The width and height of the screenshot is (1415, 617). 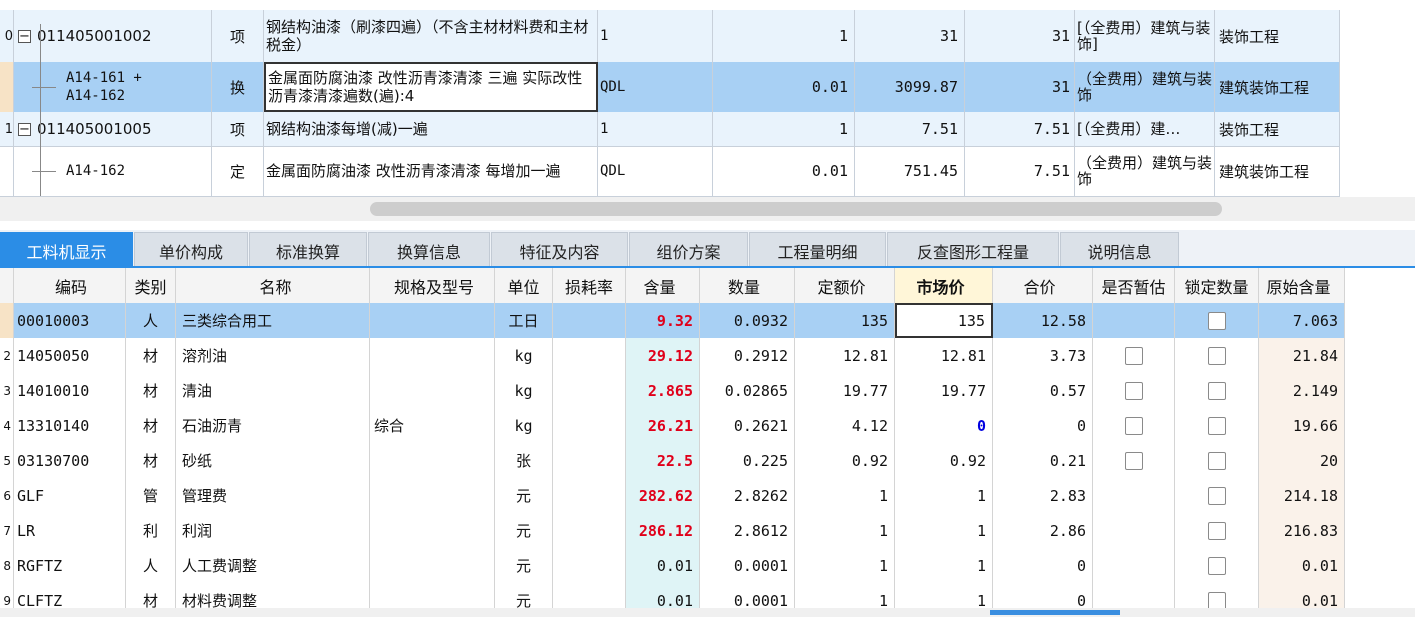 I want to click on resource-type: 利, so click(x=151, y=530).